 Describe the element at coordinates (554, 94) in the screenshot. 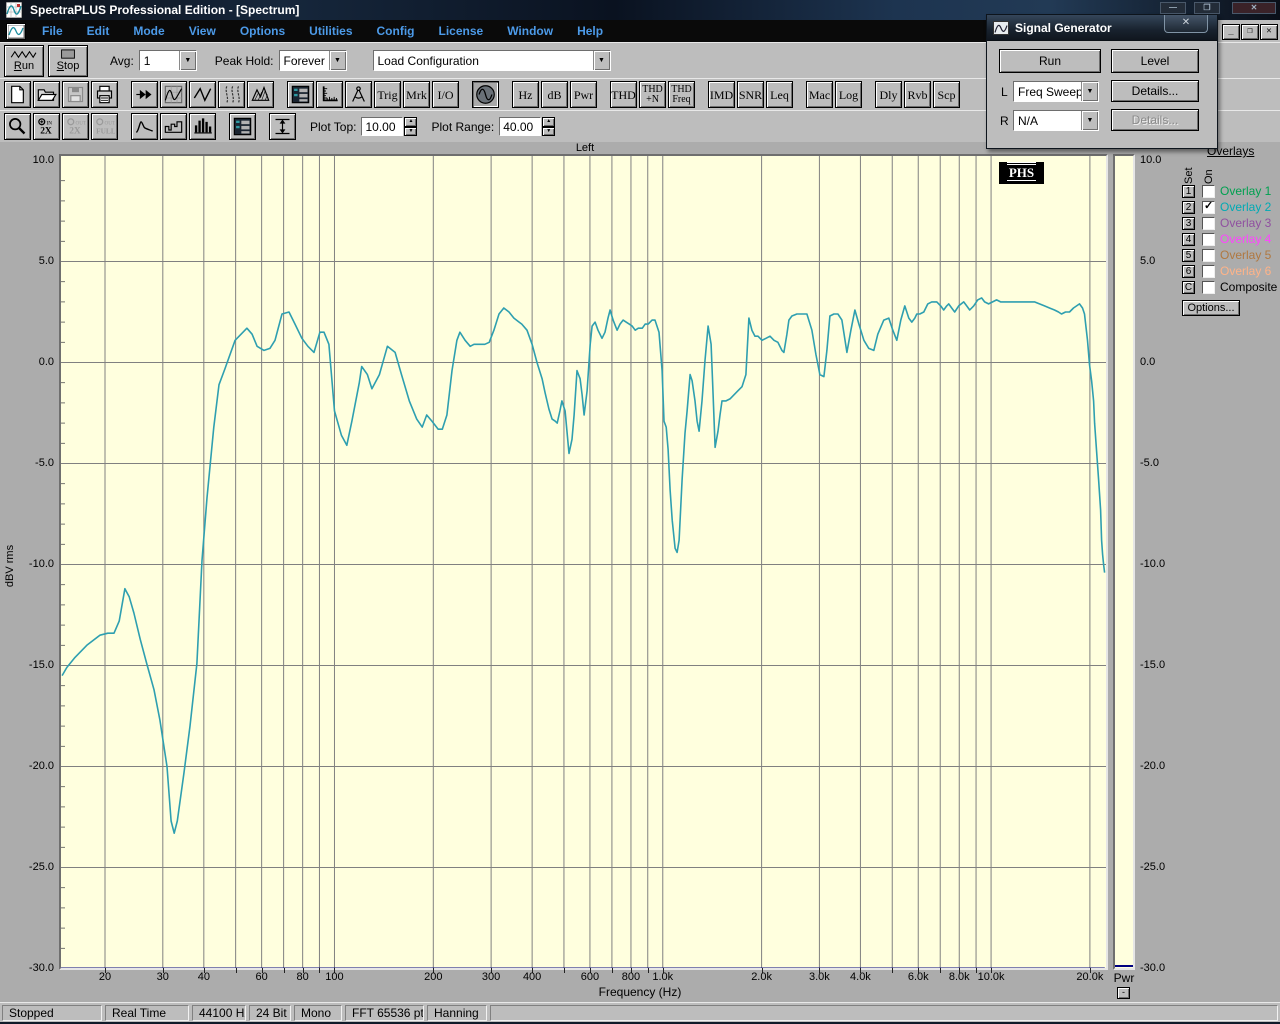

I see `decibel-units-button: dB` at that location.